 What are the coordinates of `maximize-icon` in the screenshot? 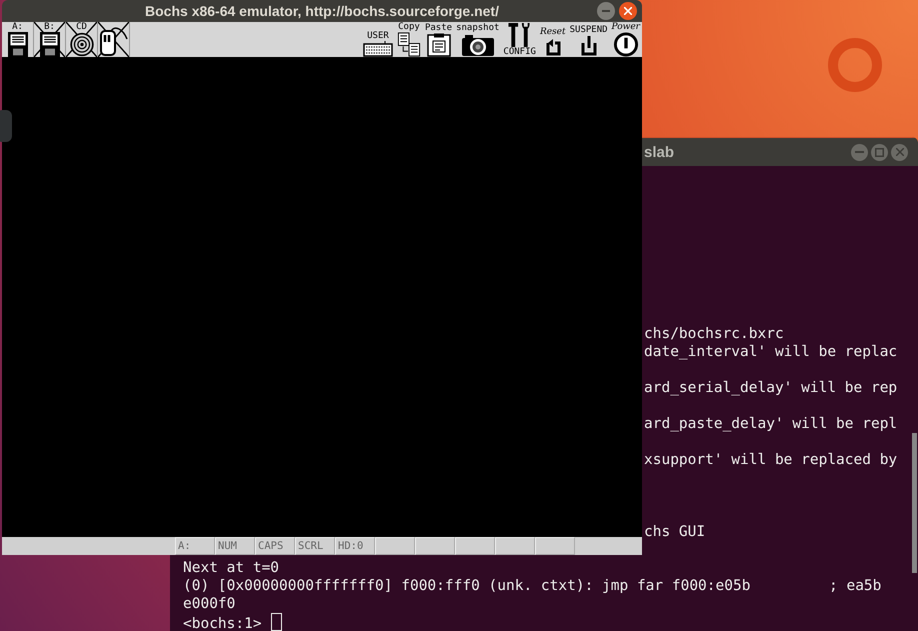 It's located at (879, 152).